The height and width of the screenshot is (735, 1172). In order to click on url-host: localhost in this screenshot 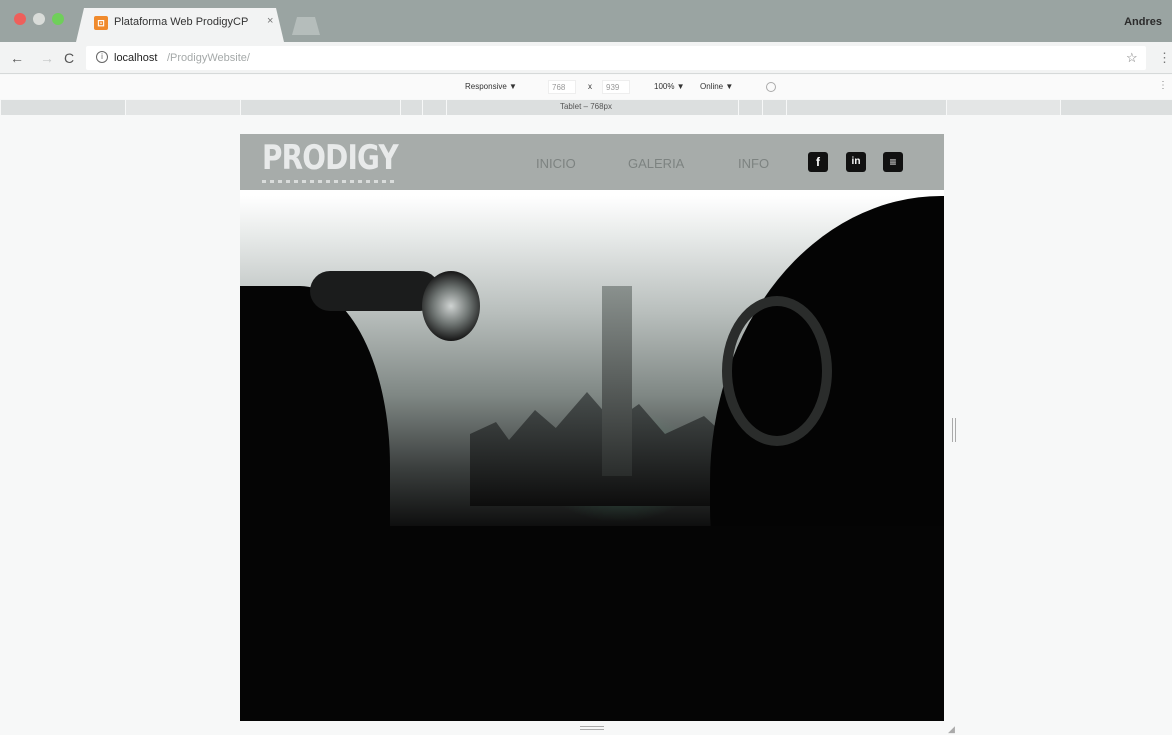, I will do `click(136, 58)`.